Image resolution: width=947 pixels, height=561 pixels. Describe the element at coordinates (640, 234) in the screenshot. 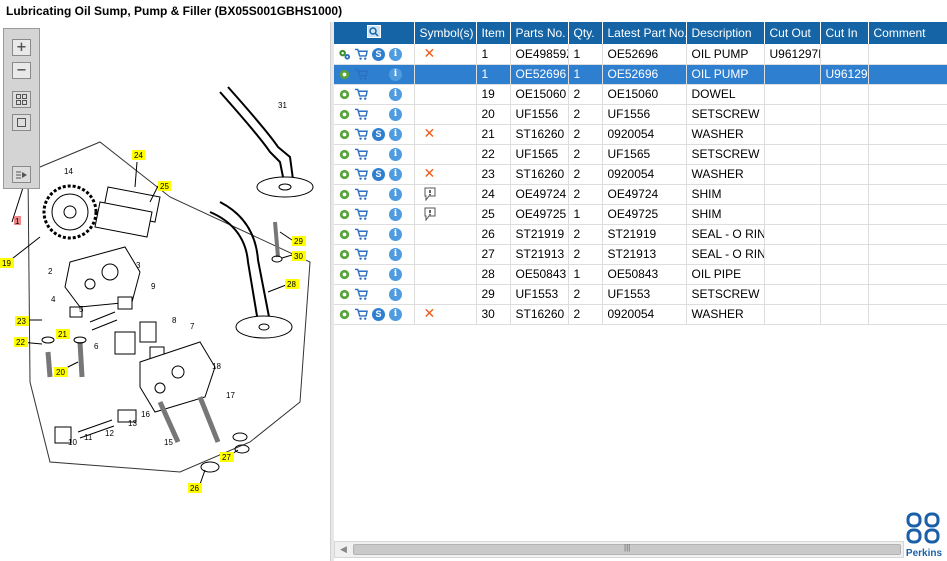

I see `table-row: Si26ST219192ST21919SEAL - O RING` at that location.